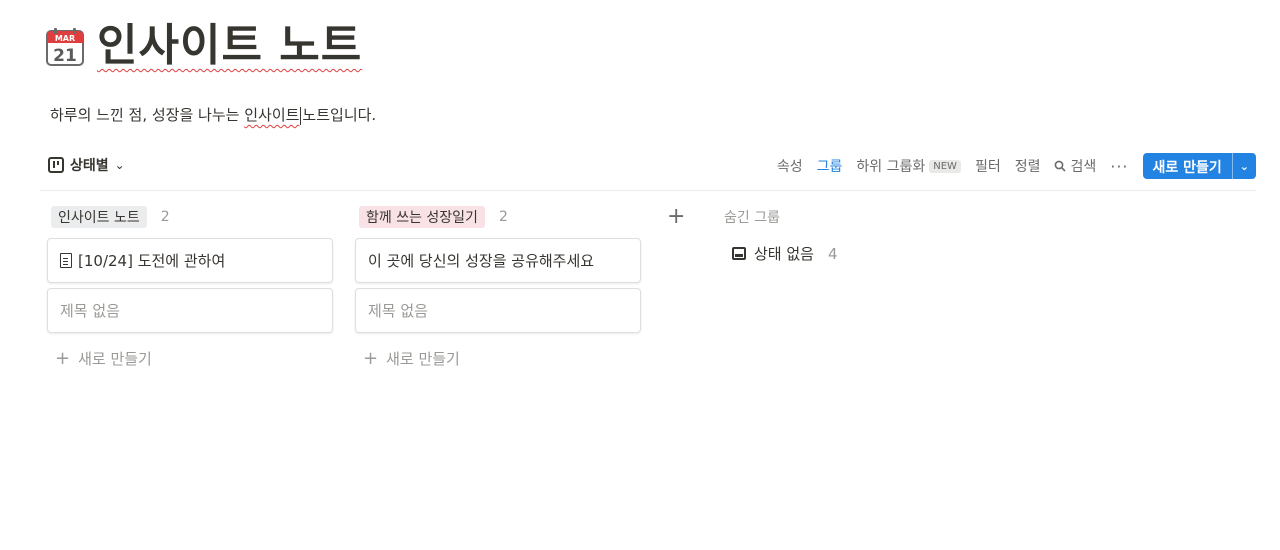 Image resolution: width=1280 pixels, height=550 pixels. I want to click on page-icon, so click(66, 260).